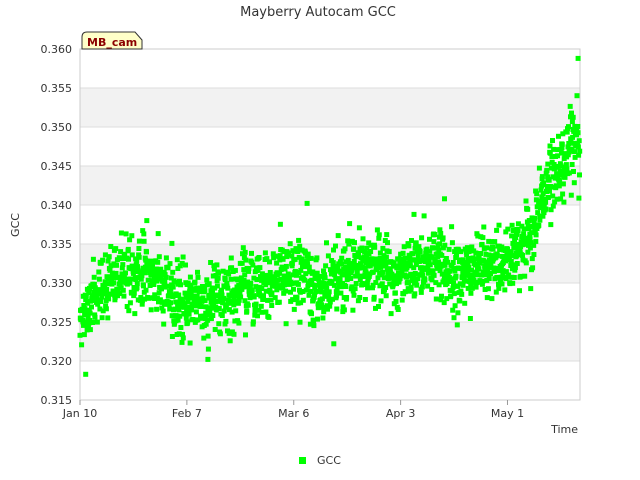 The image size is (640, 480). Describe the element at coordinates (401, 413) in the screenshot. I see `x-tick-label: Apr 3` at that location.